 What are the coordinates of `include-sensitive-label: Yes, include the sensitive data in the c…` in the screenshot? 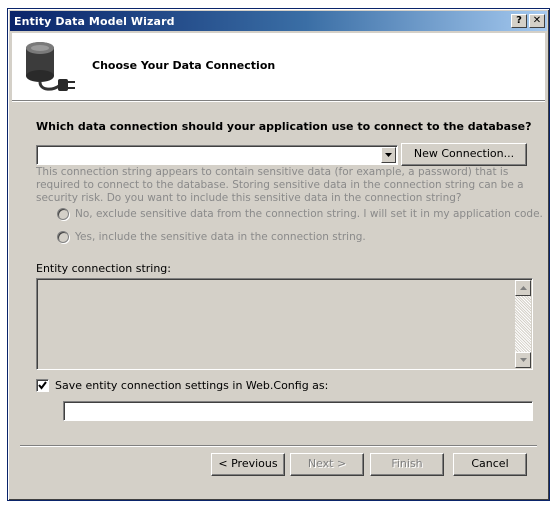 It's located at (220, 237).